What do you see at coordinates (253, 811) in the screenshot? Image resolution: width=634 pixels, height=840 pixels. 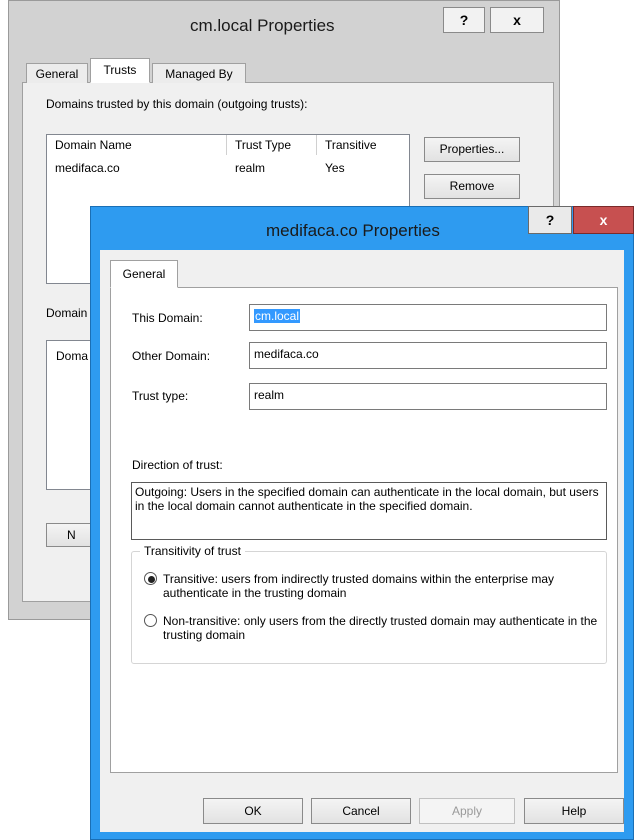 I see `ok-button: OK` at bounding box center [253, 811].